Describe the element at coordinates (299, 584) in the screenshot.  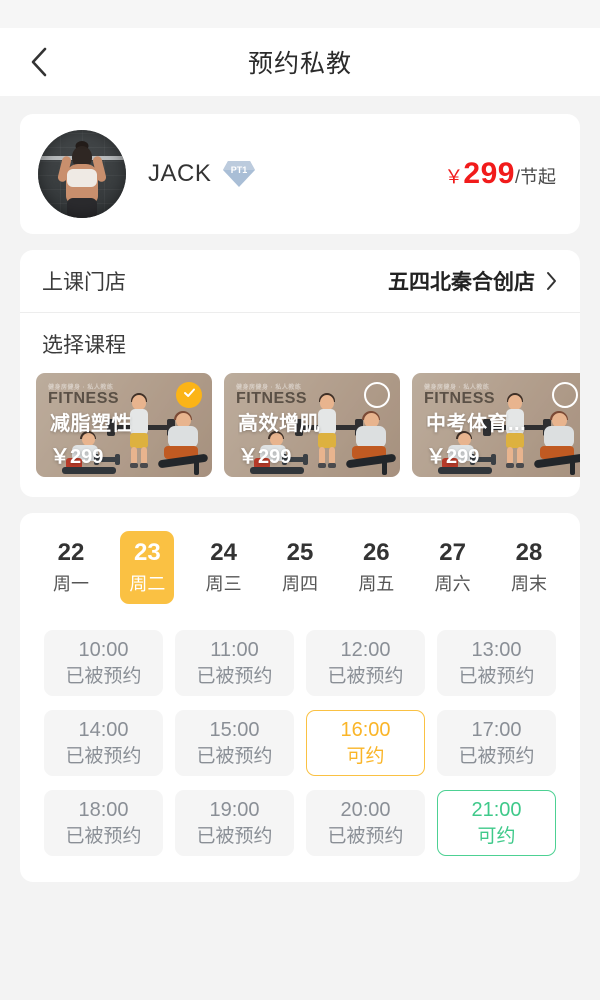
I see `date-weekday: 周四` at that location.